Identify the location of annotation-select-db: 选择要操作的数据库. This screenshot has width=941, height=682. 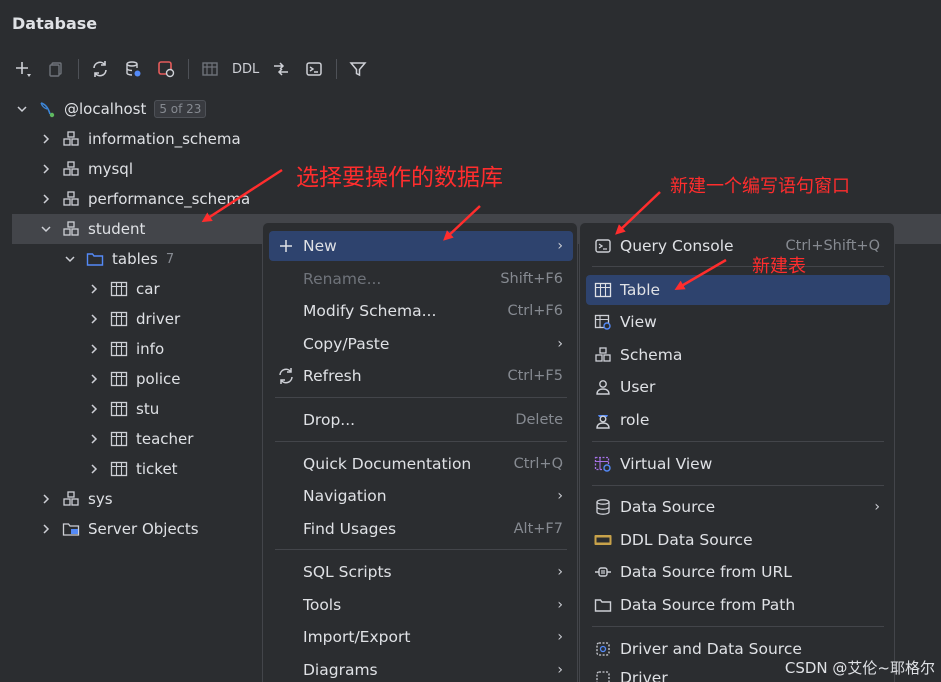
(399, 178).